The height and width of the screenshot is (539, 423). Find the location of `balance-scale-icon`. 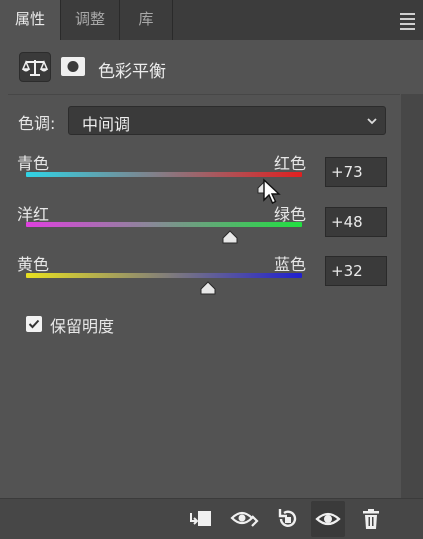

balance-scale-icon is located at coordinates (35, 67).